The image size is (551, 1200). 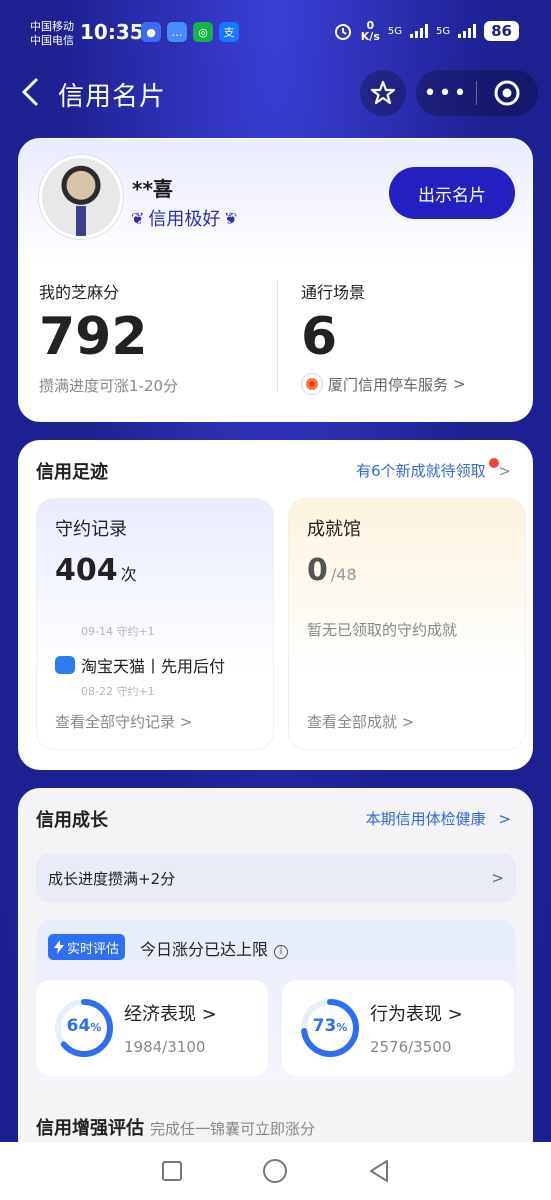 I want to click on parking-service-text: 厦门信用停车服务, so click(x=388, y=384).